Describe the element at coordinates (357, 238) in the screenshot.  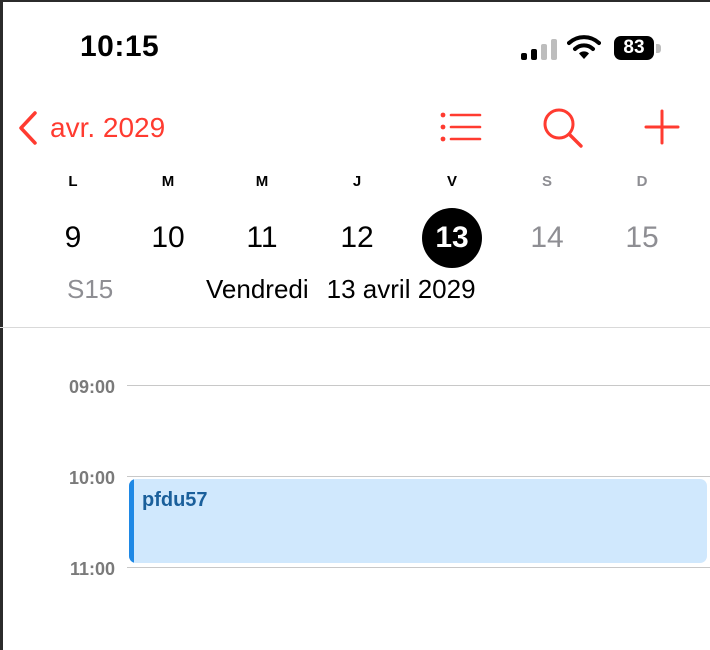
I see `day-button-12: 12` at that location.